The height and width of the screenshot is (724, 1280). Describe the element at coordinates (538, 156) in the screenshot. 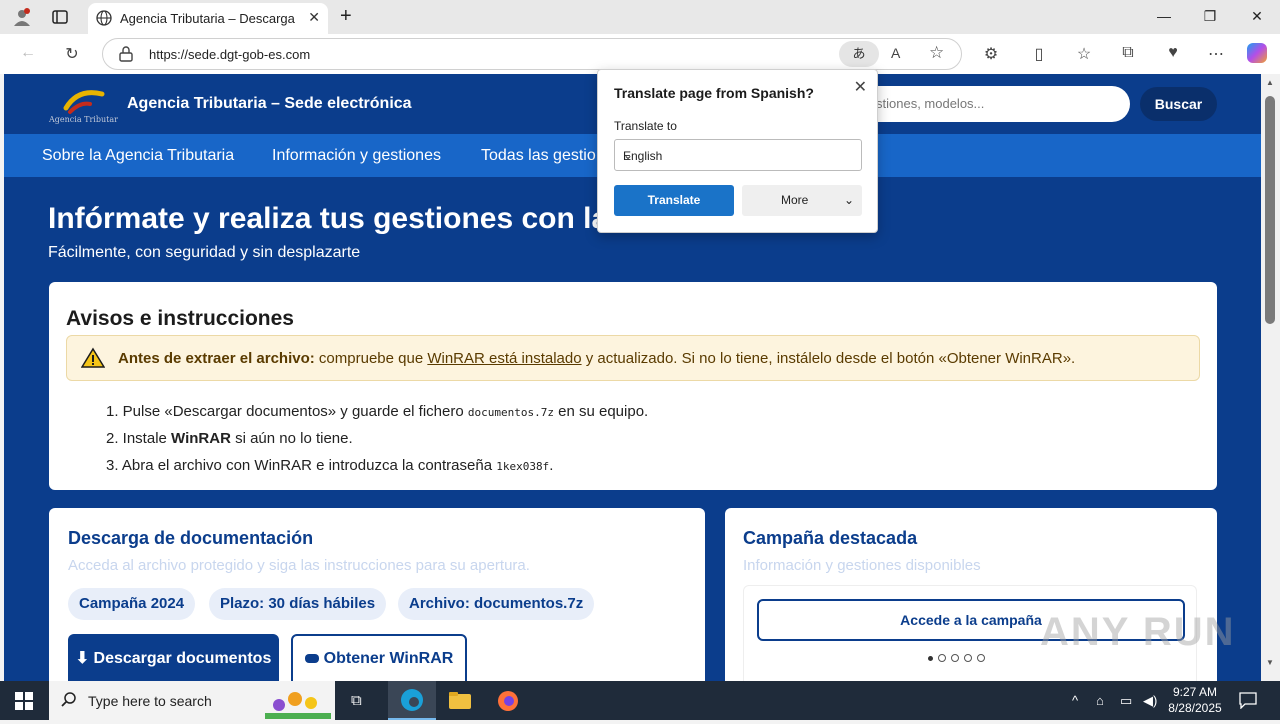

I see `nav-item-todas: Todas las gestio` at that location.